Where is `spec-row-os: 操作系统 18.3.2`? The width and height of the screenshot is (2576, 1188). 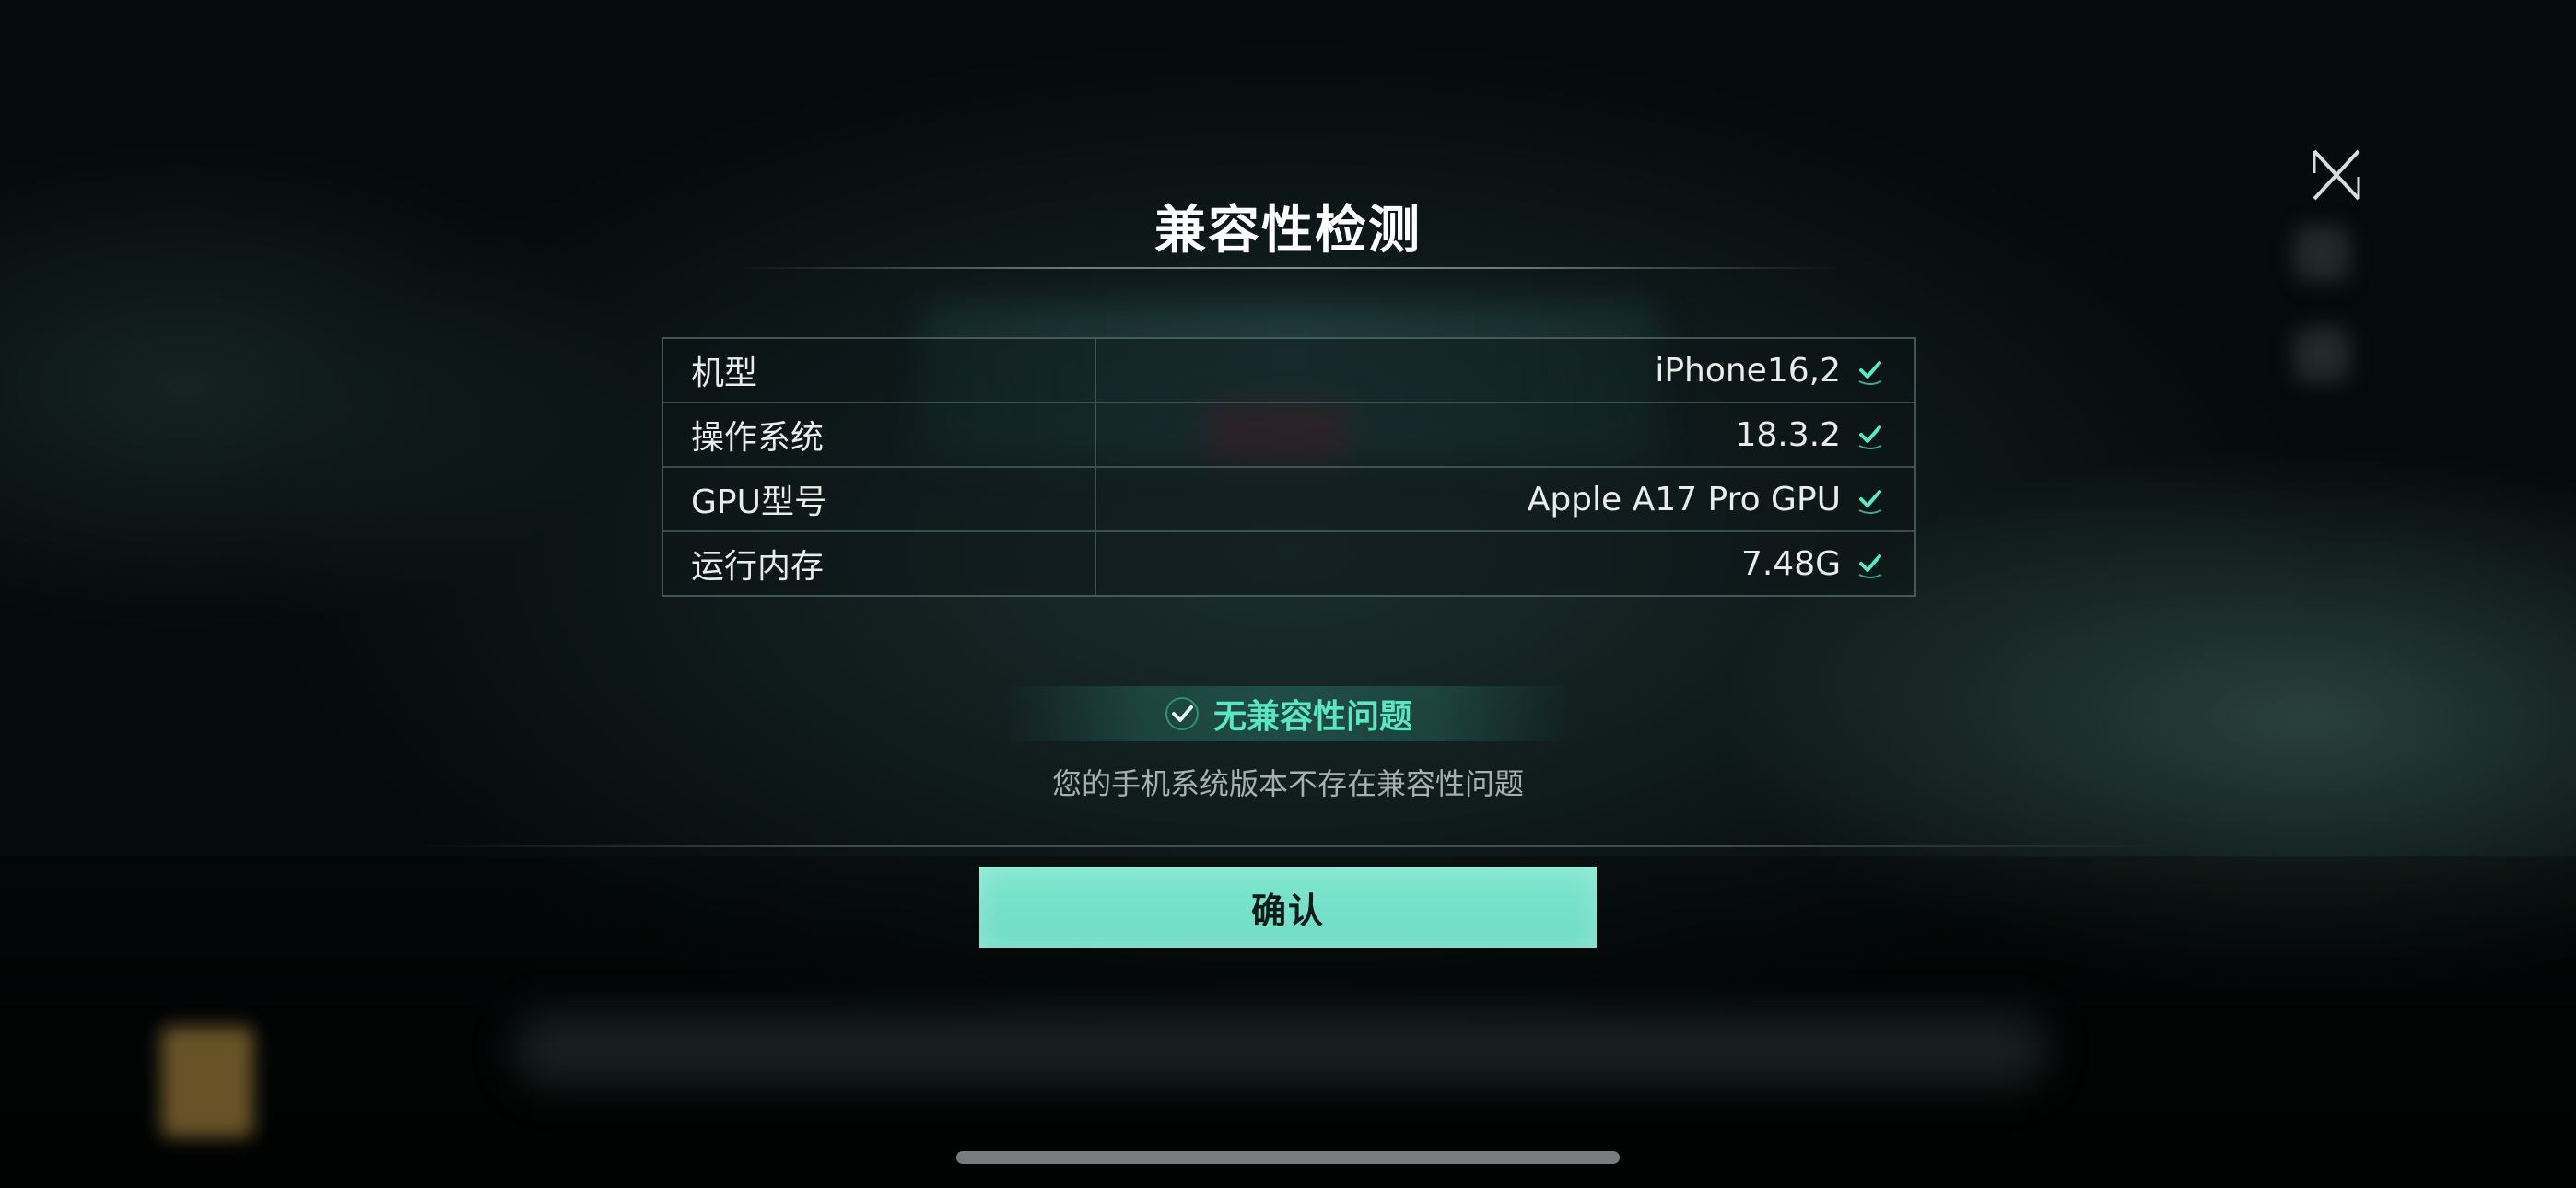 spec-row-os: 操作系统 18.3.2 is located at coordinates (1288, 435).